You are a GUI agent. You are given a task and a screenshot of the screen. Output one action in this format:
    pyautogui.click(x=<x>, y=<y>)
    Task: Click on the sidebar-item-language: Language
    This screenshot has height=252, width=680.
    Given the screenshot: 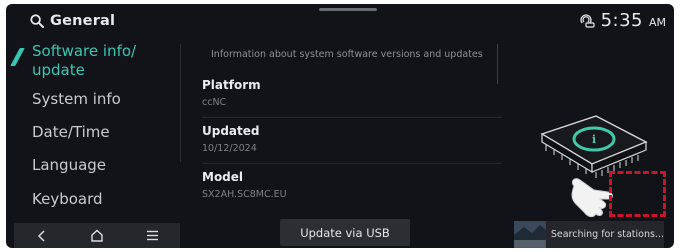 What is the action you would take?
    pyautogui.click(x=69, y=165)
    